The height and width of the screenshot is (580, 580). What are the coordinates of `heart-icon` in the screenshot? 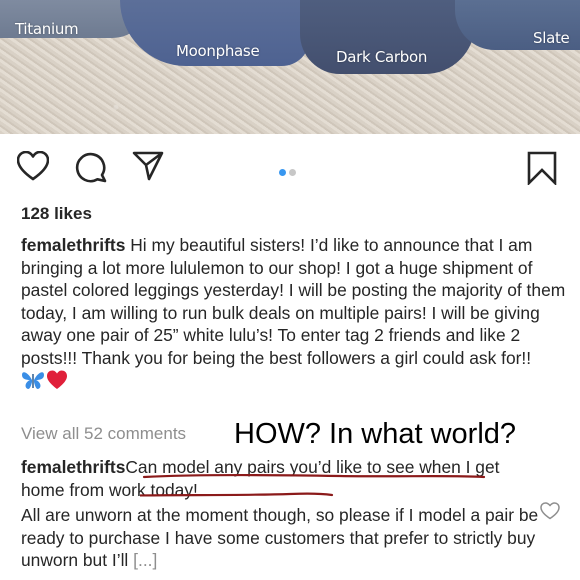 It's located at (33, 166).